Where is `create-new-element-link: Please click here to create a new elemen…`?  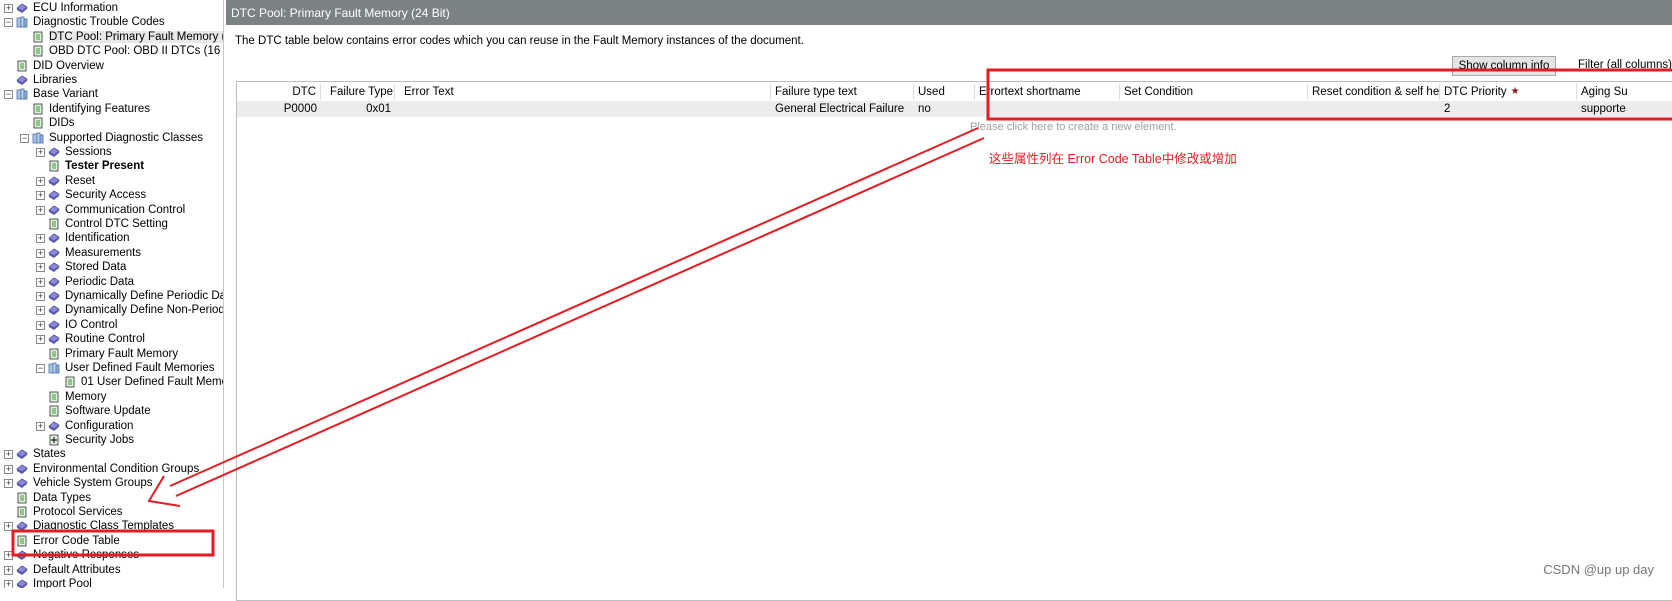
create-new-element-link: Please click here to create a new elemen… is located at coordinates (1073, 127).